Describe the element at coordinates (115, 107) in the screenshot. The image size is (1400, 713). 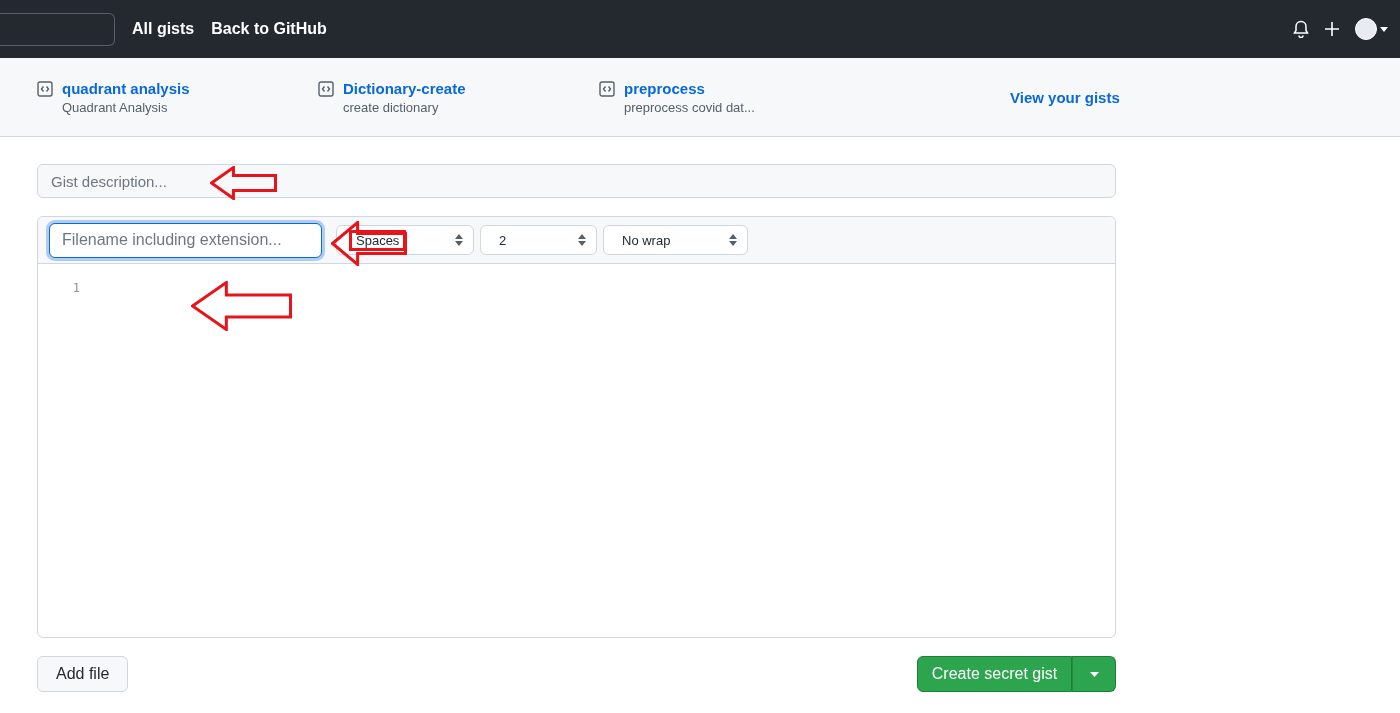
I see `gist-description: Quadrant Analysis` at that location.